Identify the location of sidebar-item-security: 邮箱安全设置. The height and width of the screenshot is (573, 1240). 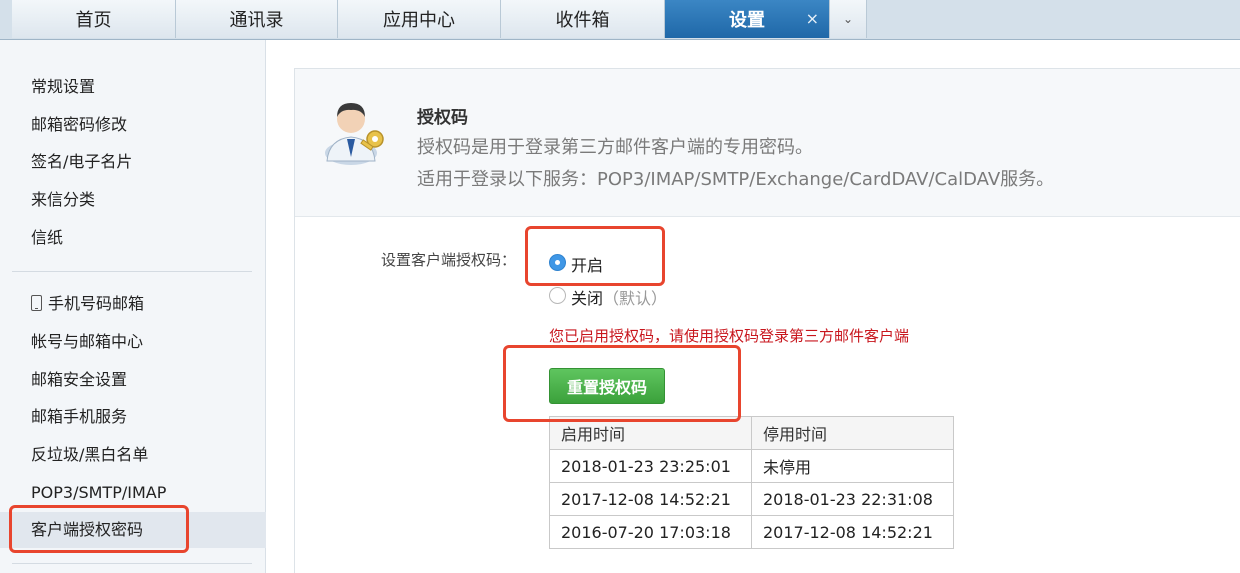
(79, 380).